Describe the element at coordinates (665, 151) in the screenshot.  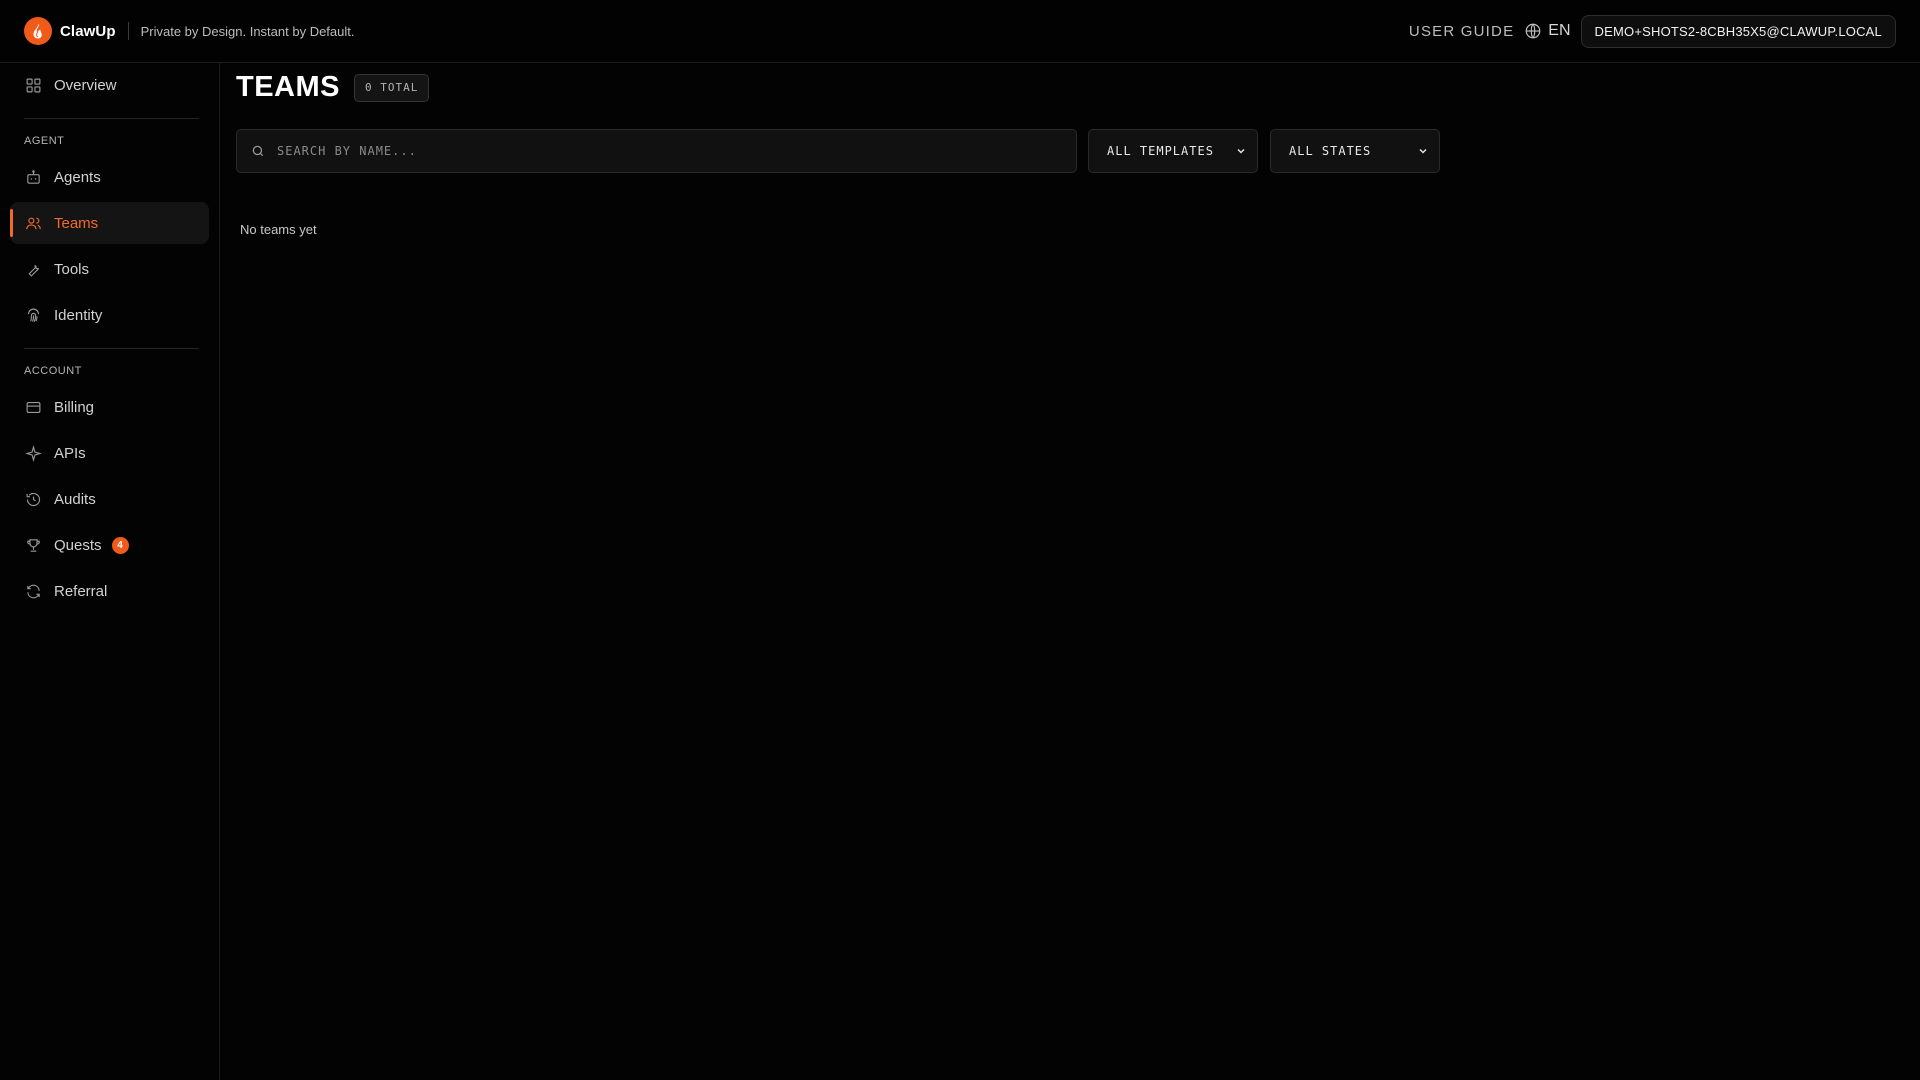
I see `search-input` at that location.